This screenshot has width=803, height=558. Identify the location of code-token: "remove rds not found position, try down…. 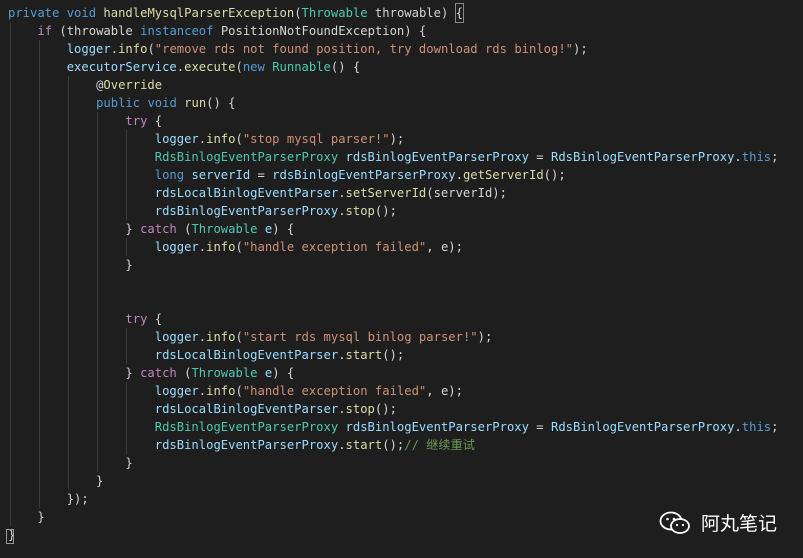
(364, 49).